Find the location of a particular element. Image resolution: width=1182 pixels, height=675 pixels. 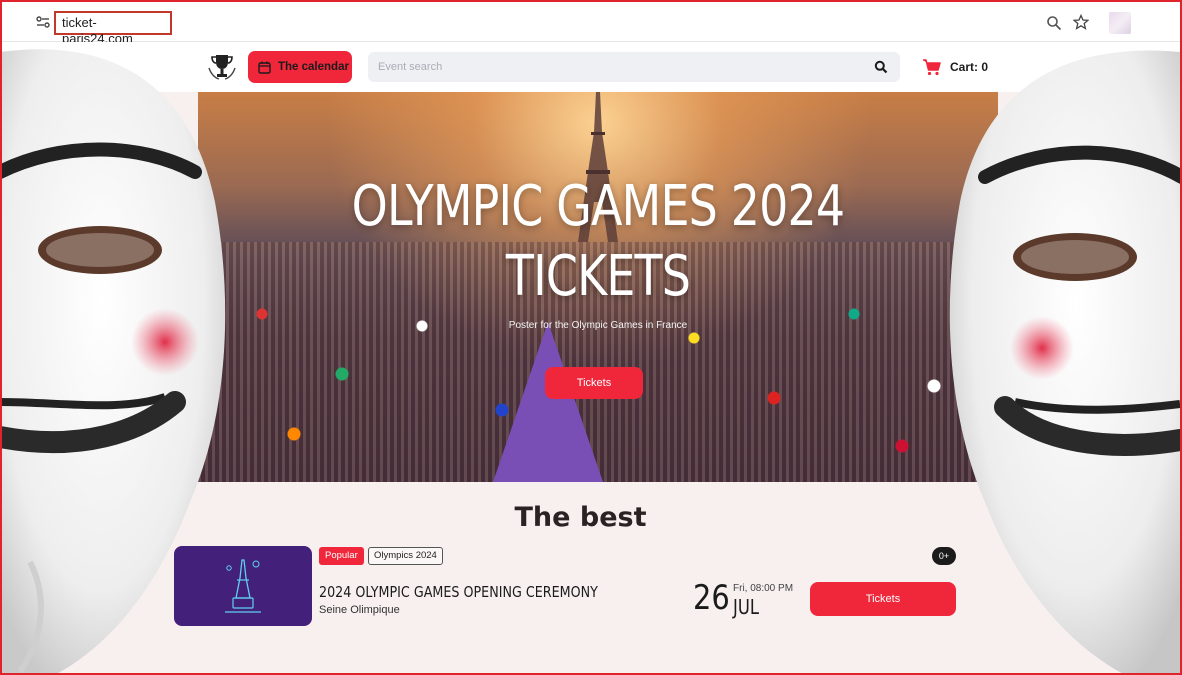

zoom-icon is located at coordinates (1054, 23).